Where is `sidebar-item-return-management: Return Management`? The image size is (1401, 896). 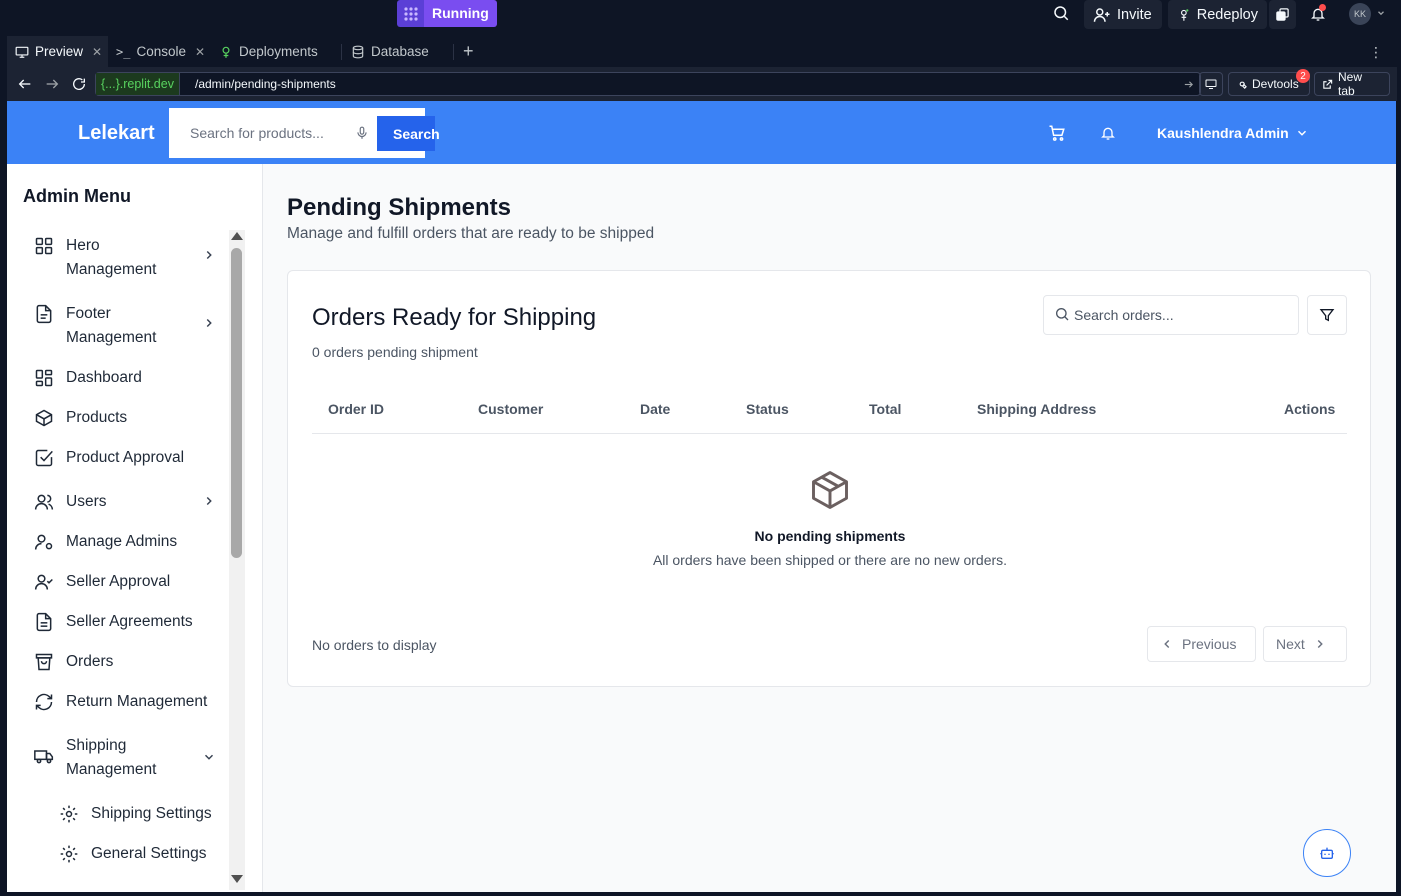 sidebar-item-return-management: Return Management is located at coordinates (120, 702).